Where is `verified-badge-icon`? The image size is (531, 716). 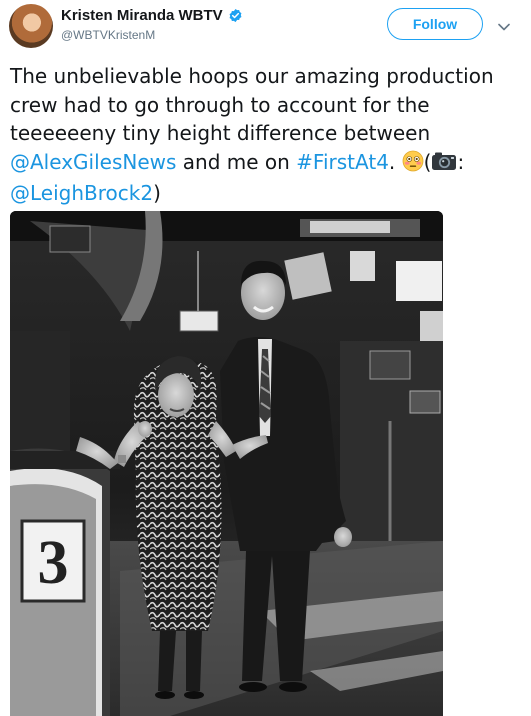 verified-badge-icon is located at coordinates (235, 15).